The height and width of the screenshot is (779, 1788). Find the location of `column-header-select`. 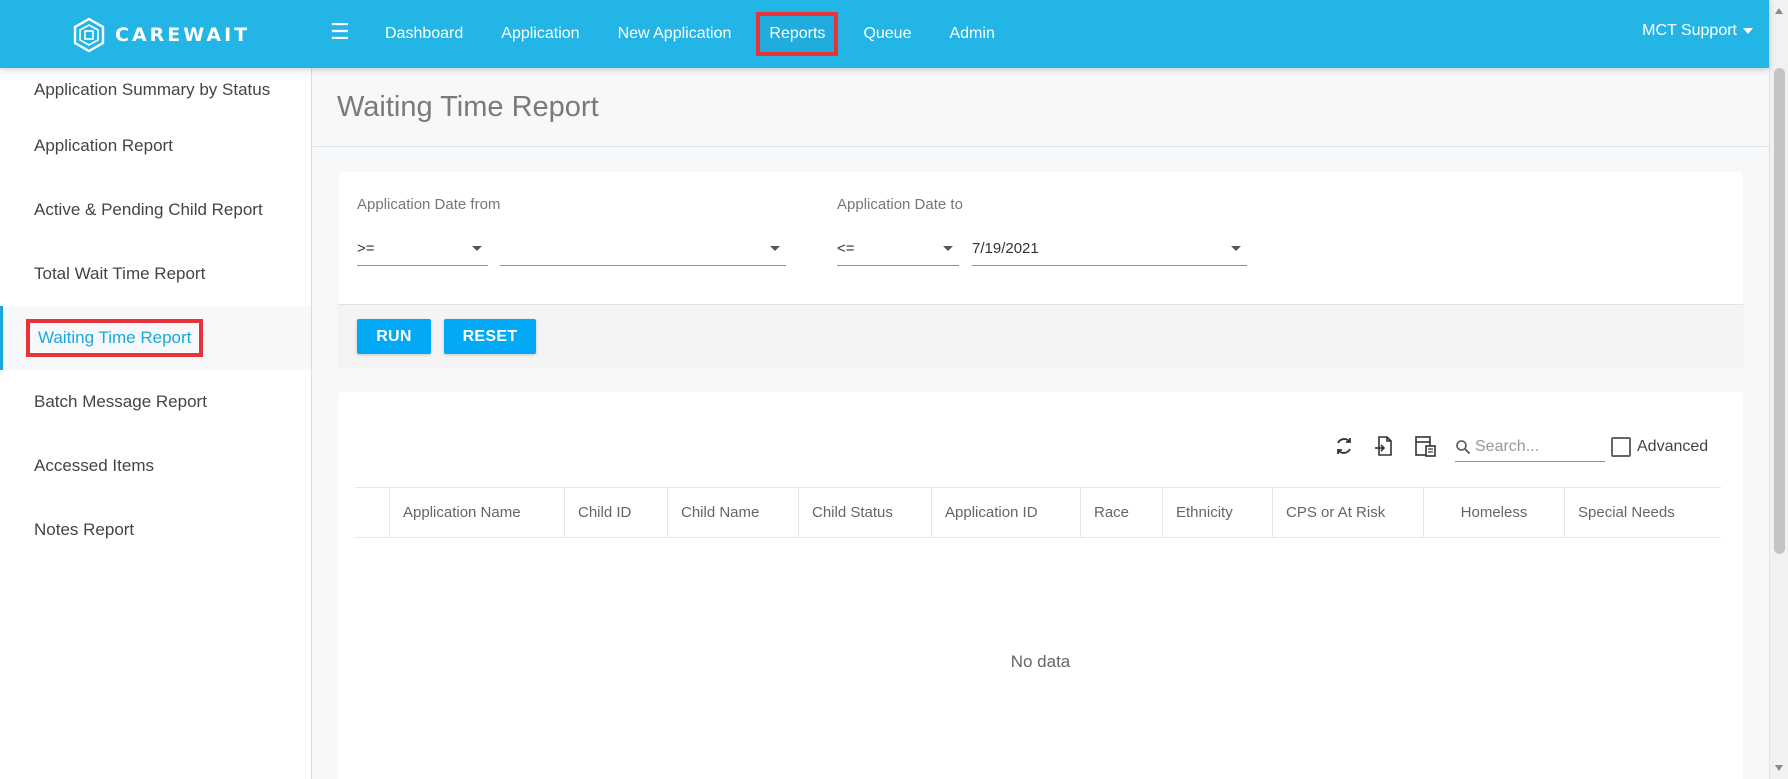

column-header-select is located at coordinates (372, 512).